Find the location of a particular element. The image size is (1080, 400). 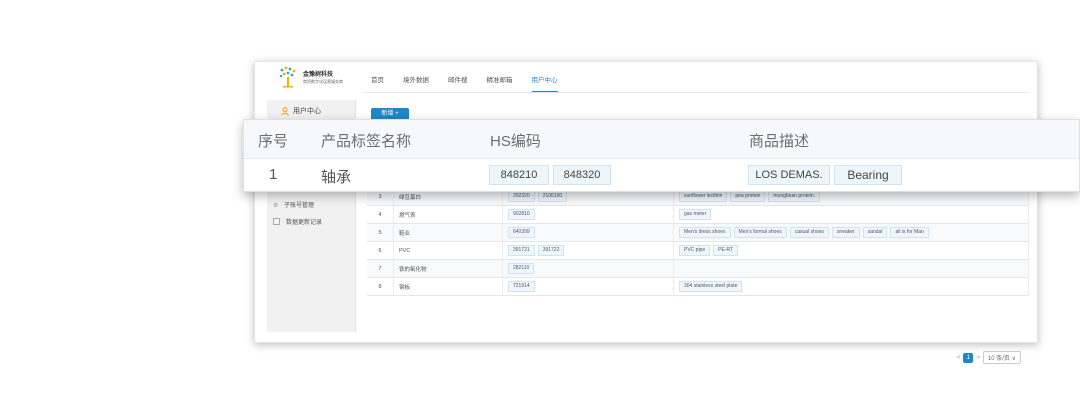

nav-overseas-data: 境外数据 is located at coordinates (416, 83).